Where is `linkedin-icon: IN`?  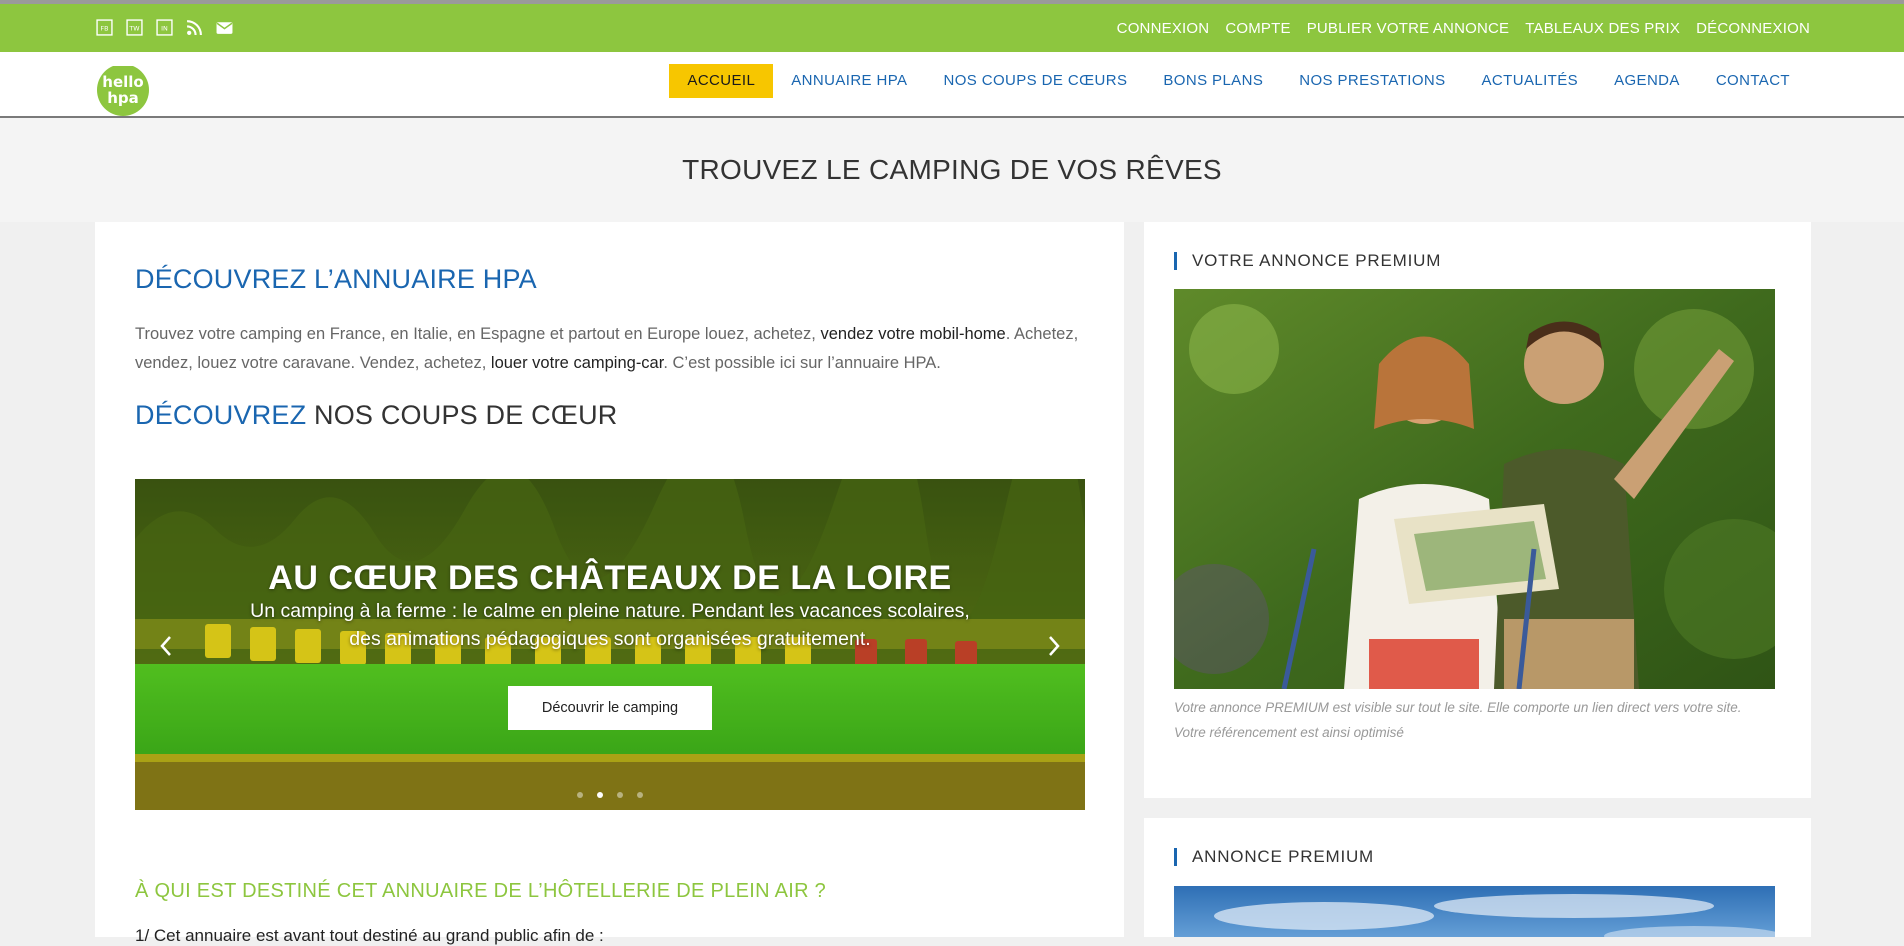 linkedin-icon: IN is located at coordinates (164, 27).